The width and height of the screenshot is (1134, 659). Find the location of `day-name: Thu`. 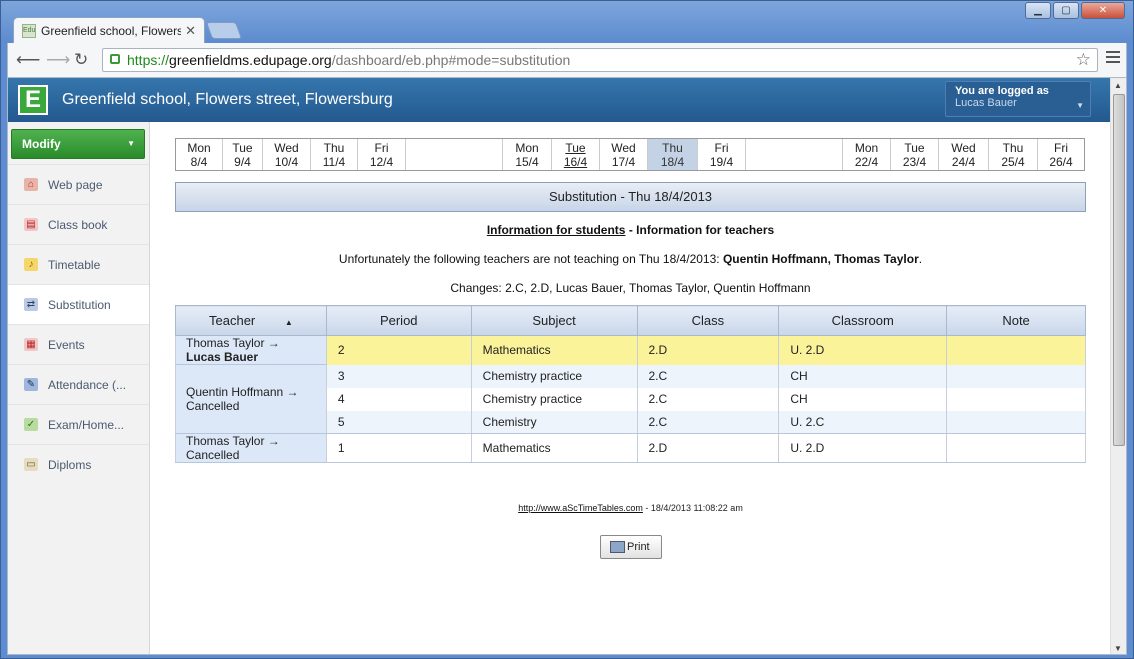

day-name: Thu is located at coordinates (1013, 148).